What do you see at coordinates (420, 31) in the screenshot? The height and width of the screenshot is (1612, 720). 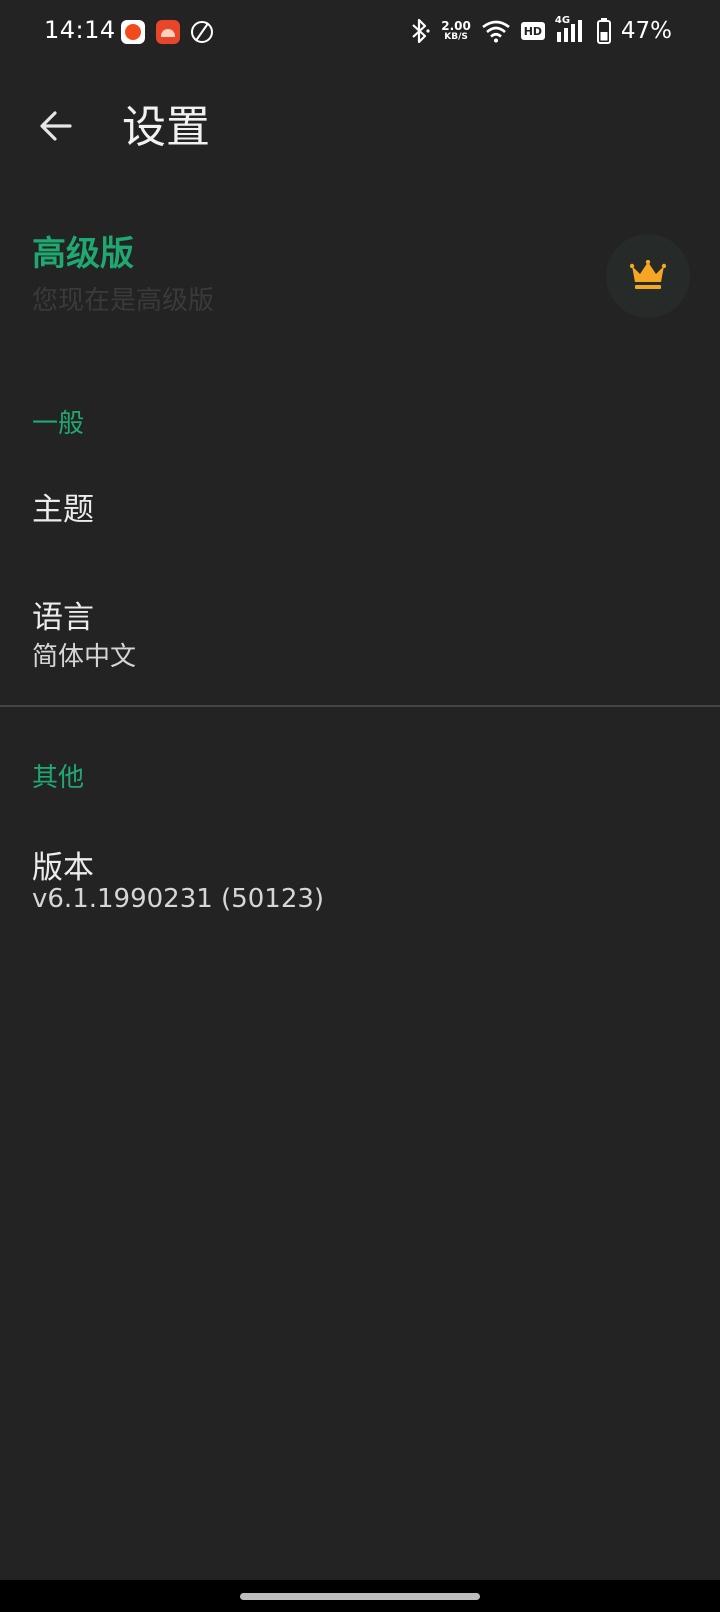 I see `bluetooth-icon` at bounding box center [420, 31].